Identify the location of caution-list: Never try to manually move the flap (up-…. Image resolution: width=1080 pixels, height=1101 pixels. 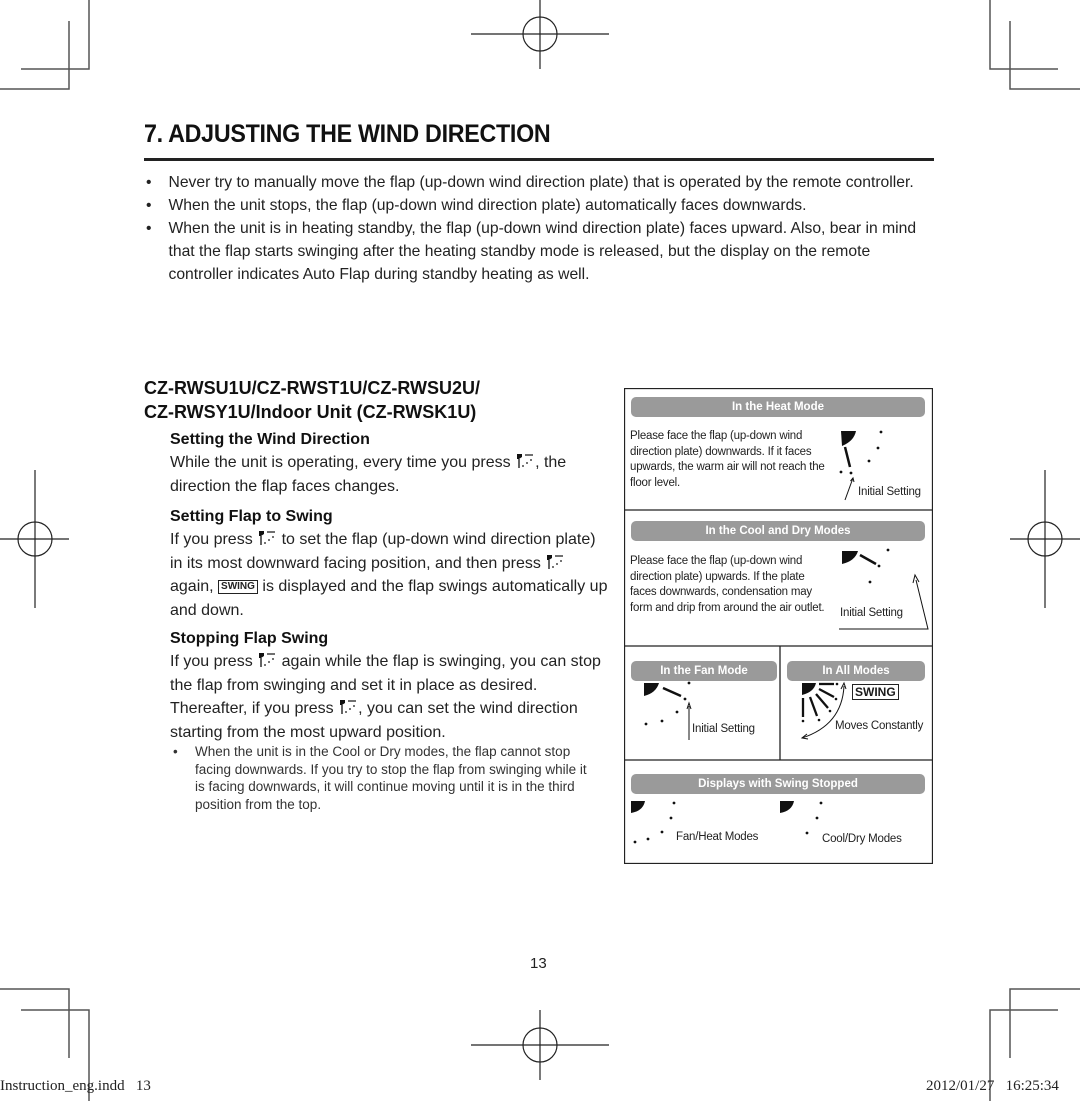
(539, 228).